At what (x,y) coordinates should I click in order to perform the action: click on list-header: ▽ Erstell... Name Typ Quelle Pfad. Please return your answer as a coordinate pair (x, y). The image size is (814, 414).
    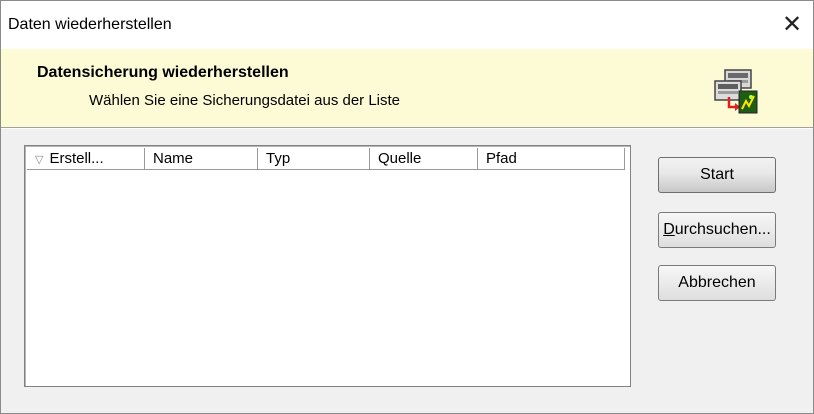
    Looking at the image, I should click on (326, 159).